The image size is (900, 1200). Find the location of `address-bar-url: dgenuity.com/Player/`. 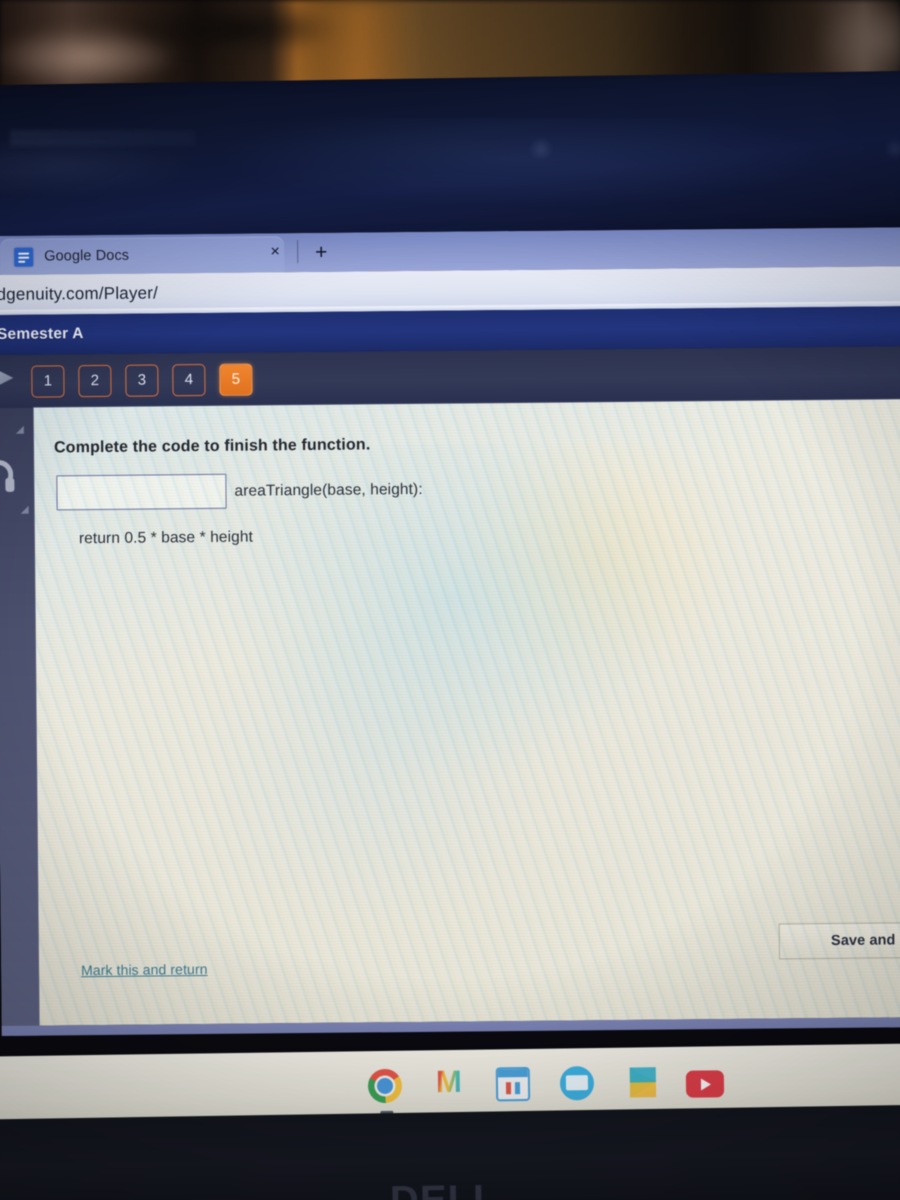

address-bar-url: dgenuity.com/Player/ is located at coordinates (79, 293).